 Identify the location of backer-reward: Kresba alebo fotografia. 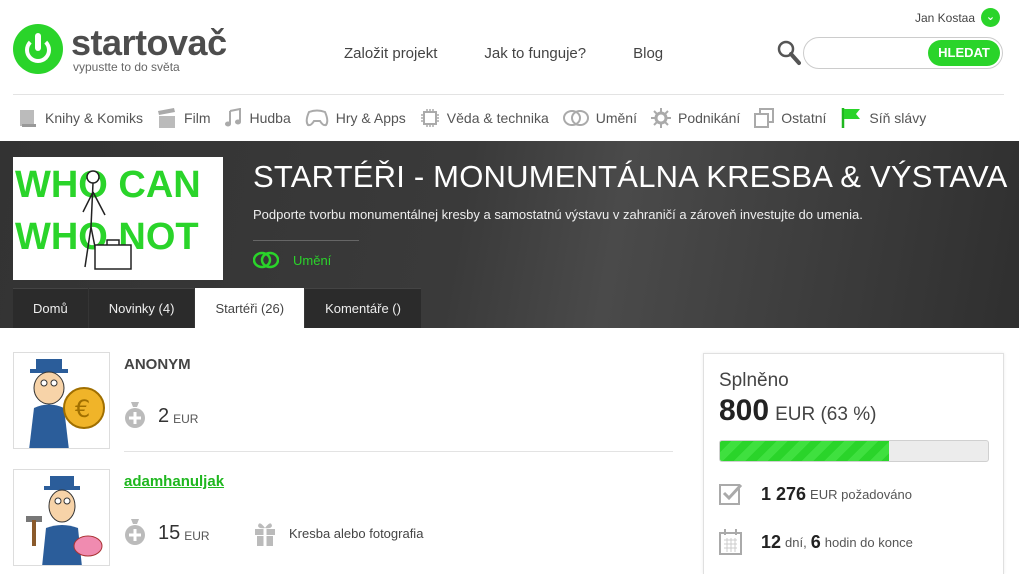
(338, 533).